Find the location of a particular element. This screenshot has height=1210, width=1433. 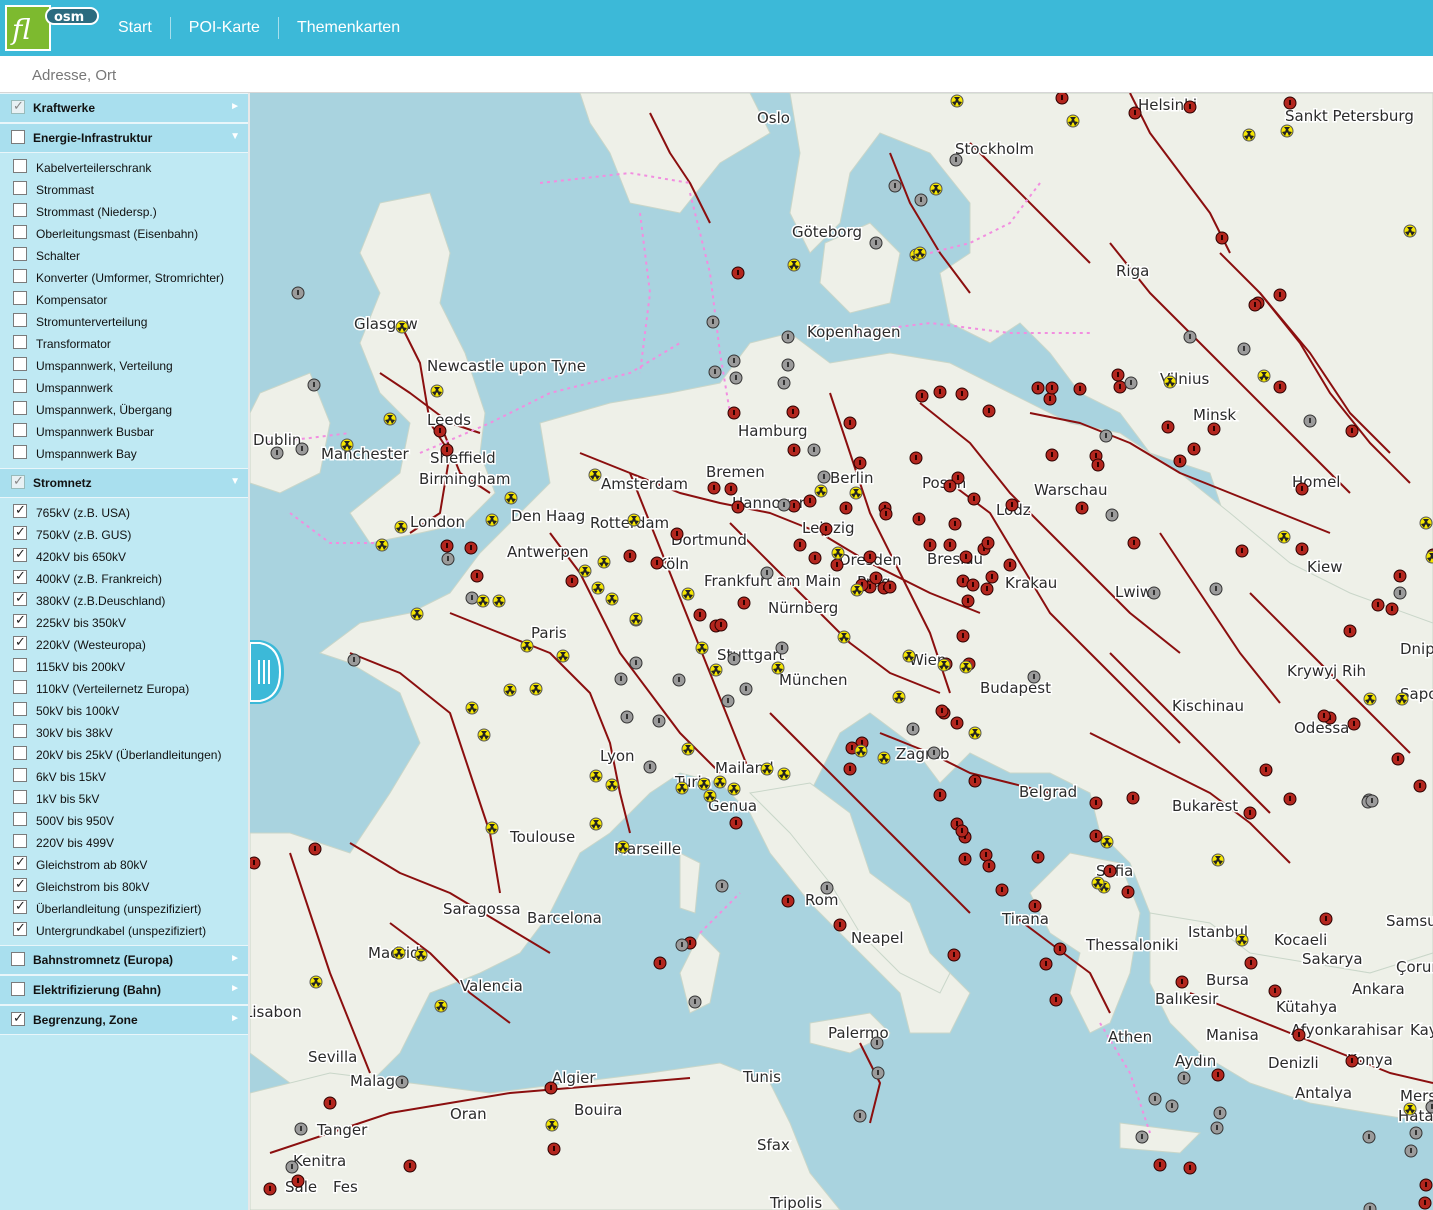

layer-item: Kompensator is located at coordinates (124, 299).